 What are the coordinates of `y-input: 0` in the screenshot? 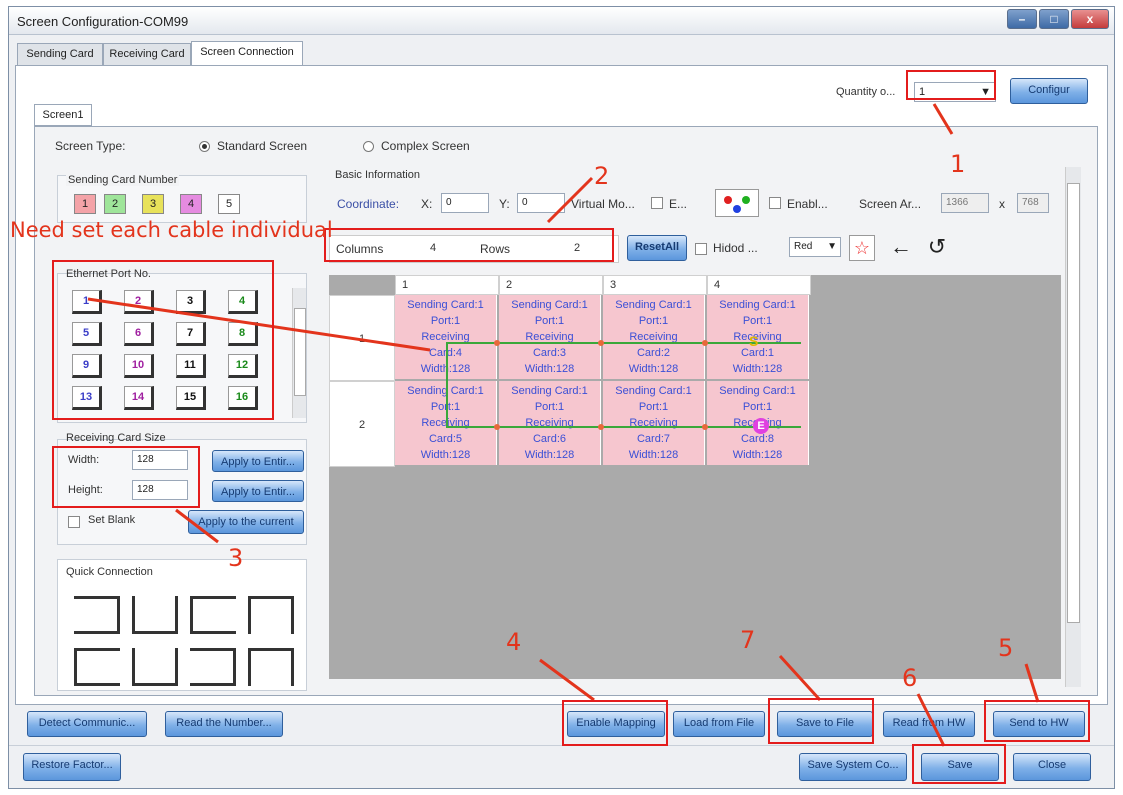 It's located at (541, 203).